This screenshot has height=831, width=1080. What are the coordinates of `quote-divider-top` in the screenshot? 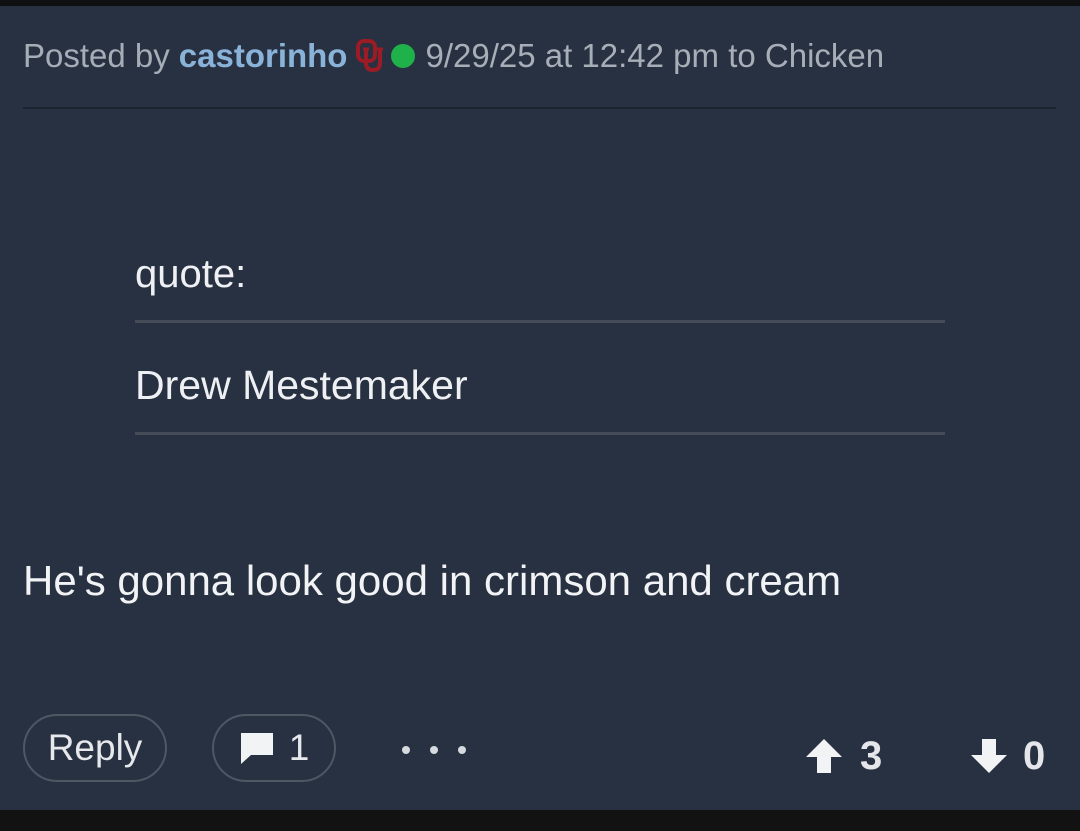 It's located at (540, 321).